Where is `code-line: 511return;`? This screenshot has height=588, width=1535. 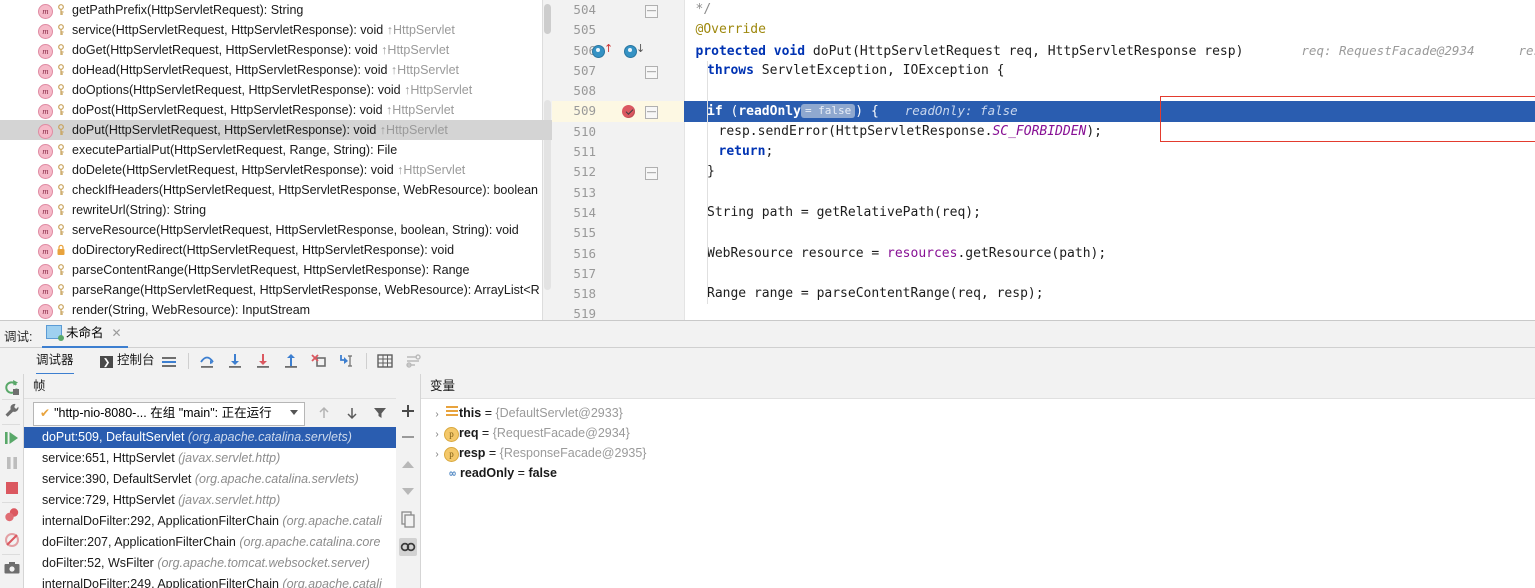 code-line: 511return; is located at coordinates (1043, 152).